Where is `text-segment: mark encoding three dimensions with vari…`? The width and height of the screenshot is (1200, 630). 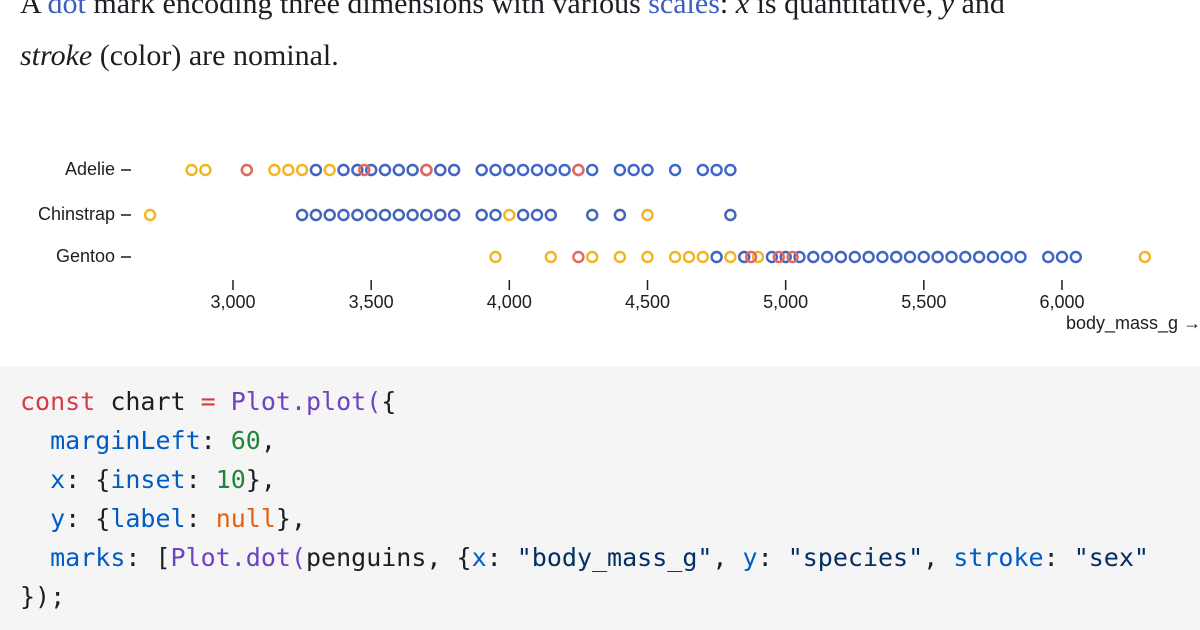
text-segment: mark encoding three dimensions with vari… is located at coordinates (367, 10).